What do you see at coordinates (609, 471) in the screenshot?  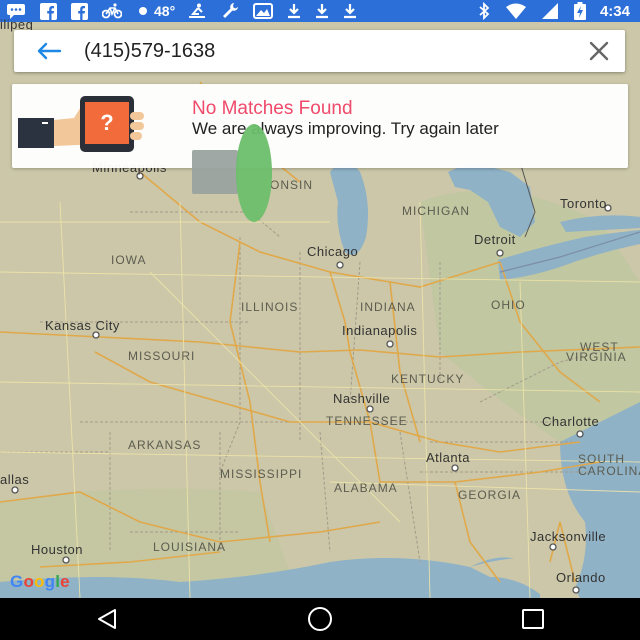 I see `map-label: CAROLINA` at bounding box center [609, 471].